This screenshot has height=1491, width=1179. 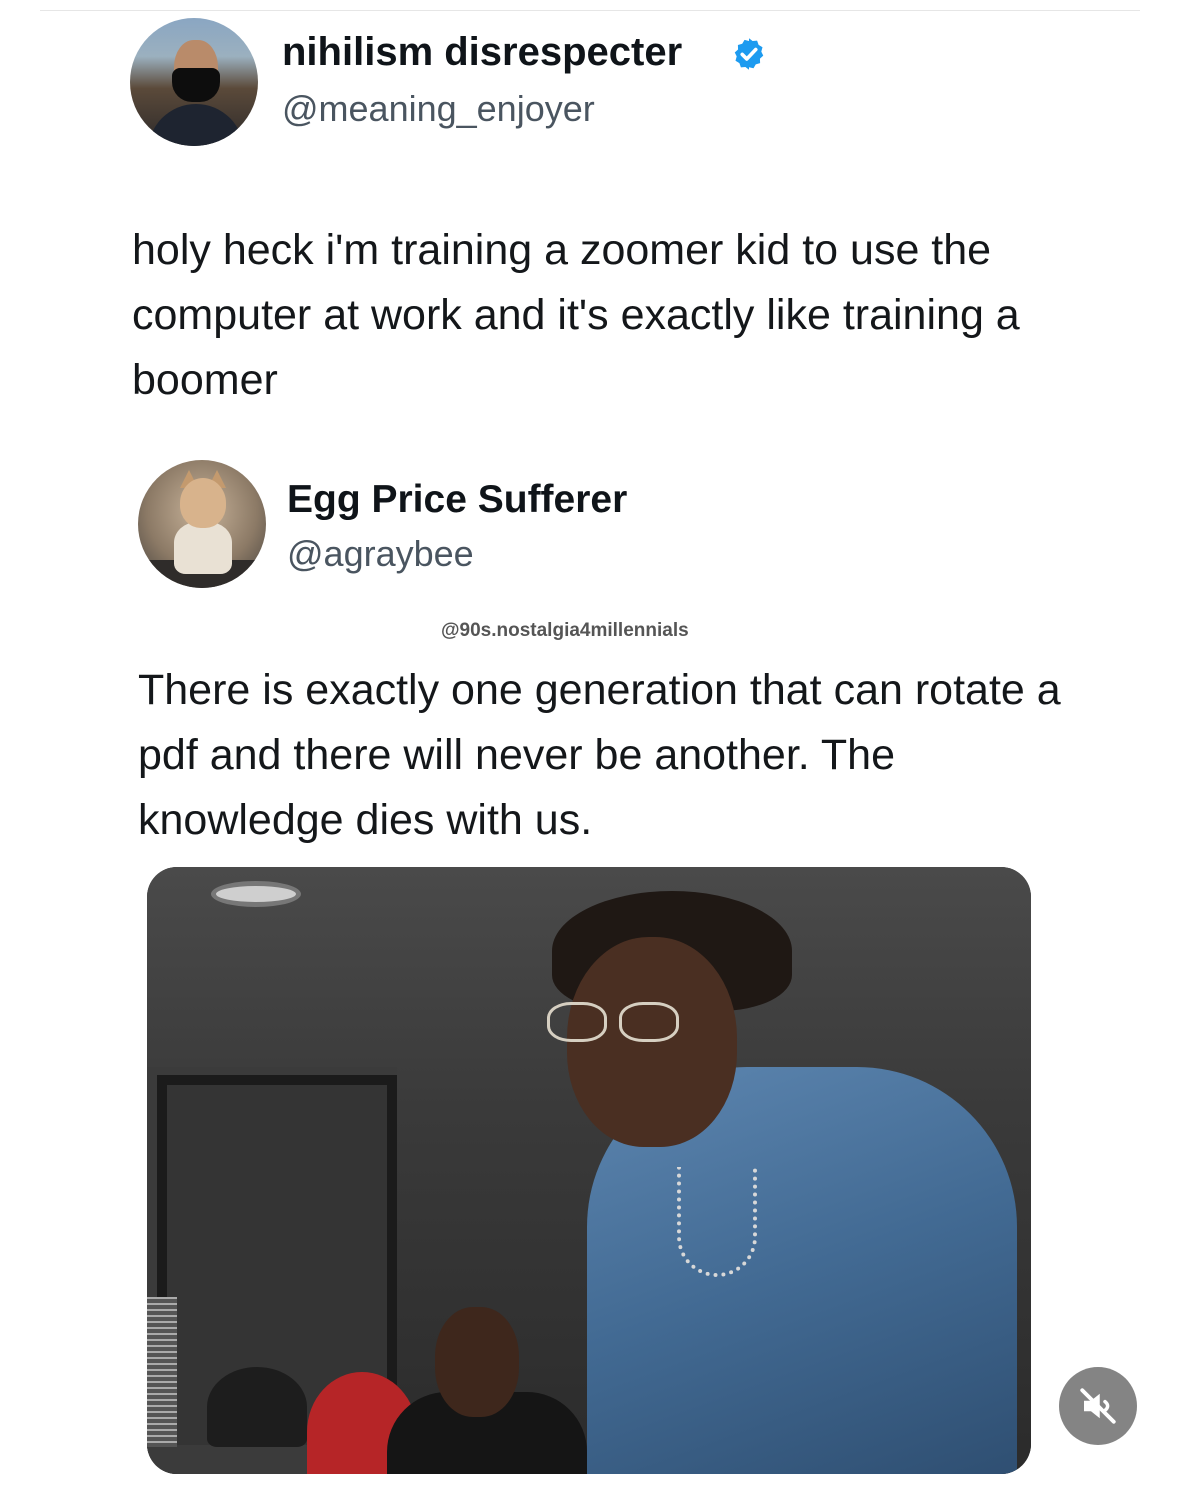 What do you see at coordinates (203, 503) in the screenshot?
I see `avatar-dog-head` at bounding box center [203, 503].